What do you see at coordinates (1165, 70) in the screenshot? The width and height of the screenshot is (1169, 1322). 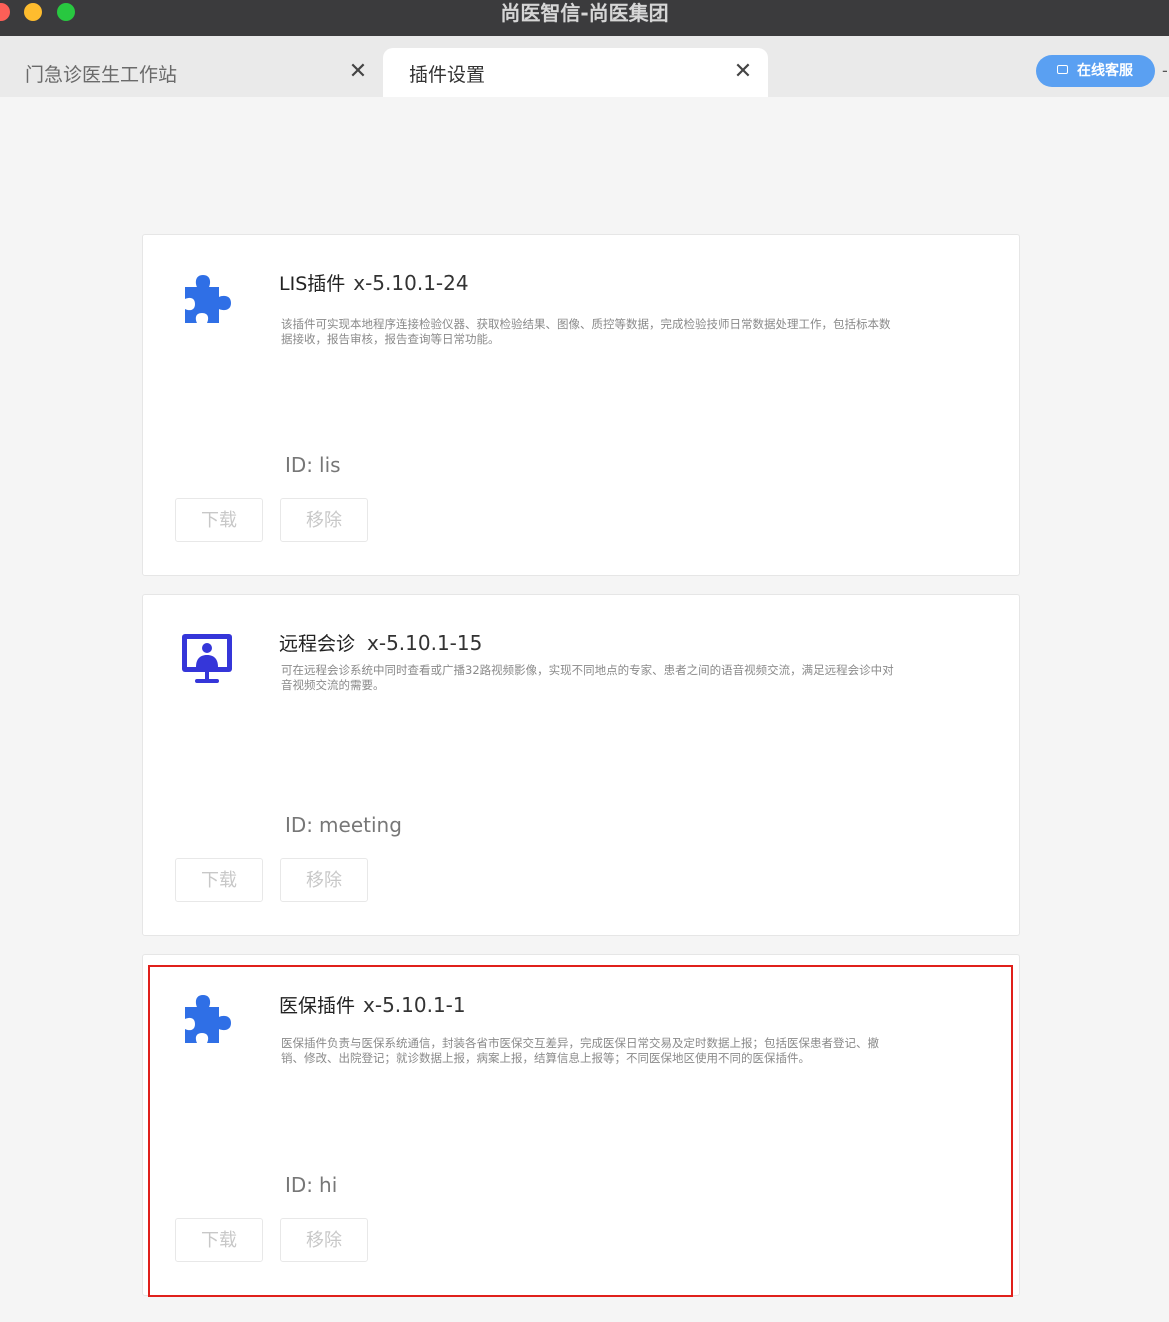 I see `header-dash: -` at bounding box center [1165, 70].